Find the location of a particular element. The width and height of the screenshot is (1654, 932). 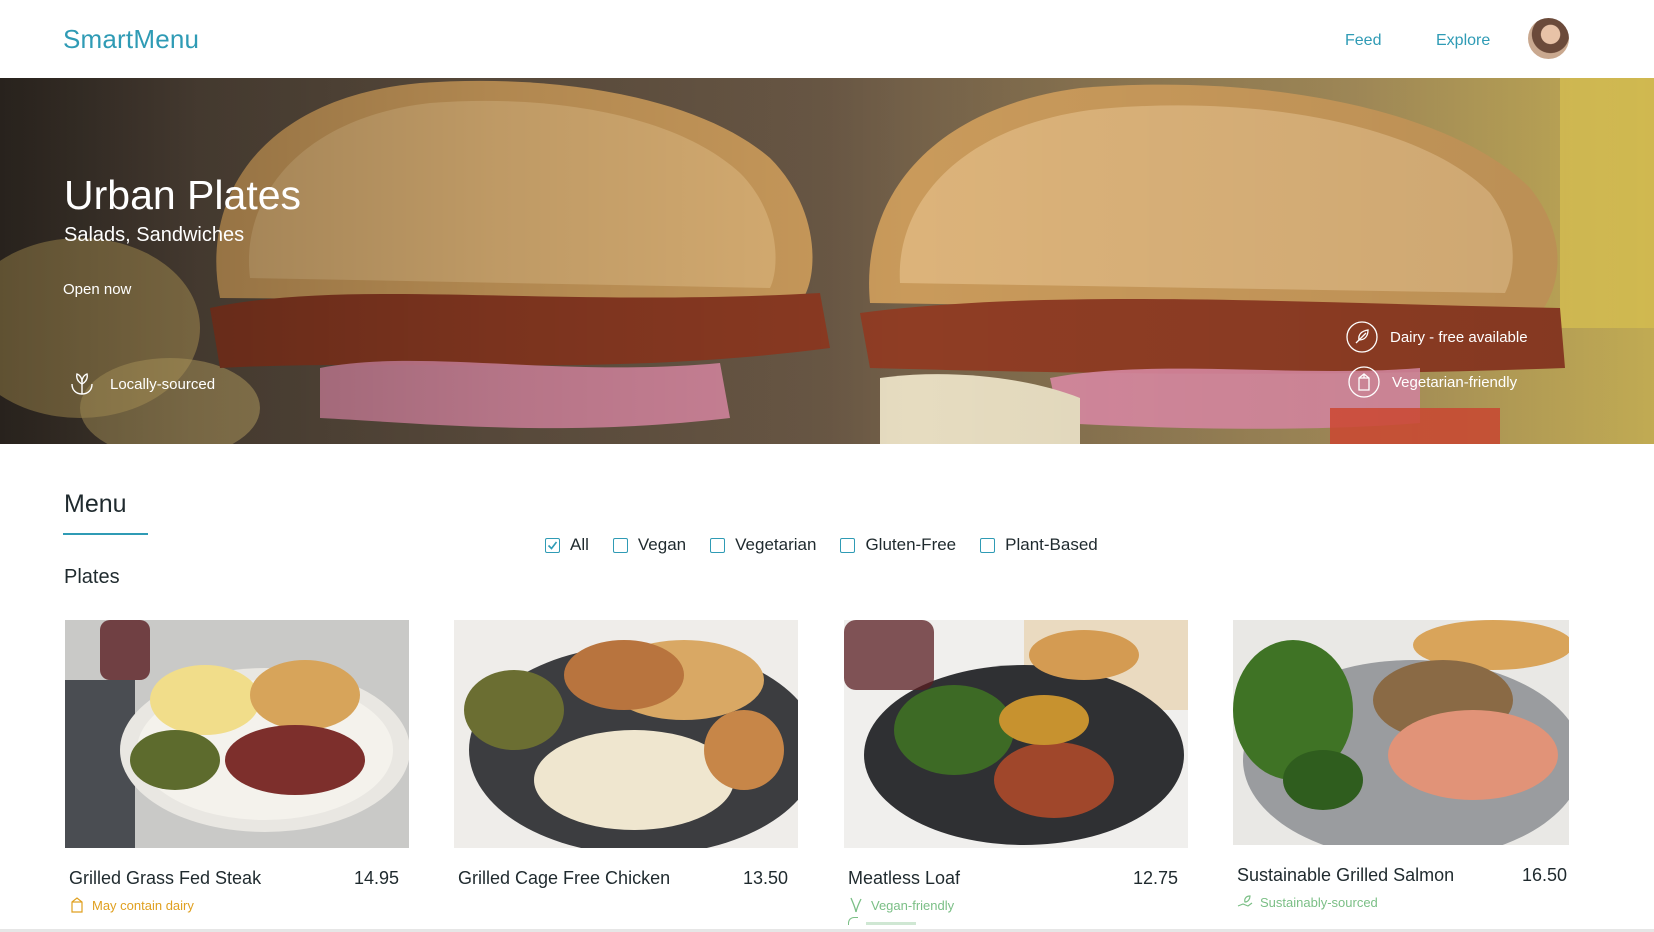

dish-name: Meatless Loaf is located at coordinates (904, 878).